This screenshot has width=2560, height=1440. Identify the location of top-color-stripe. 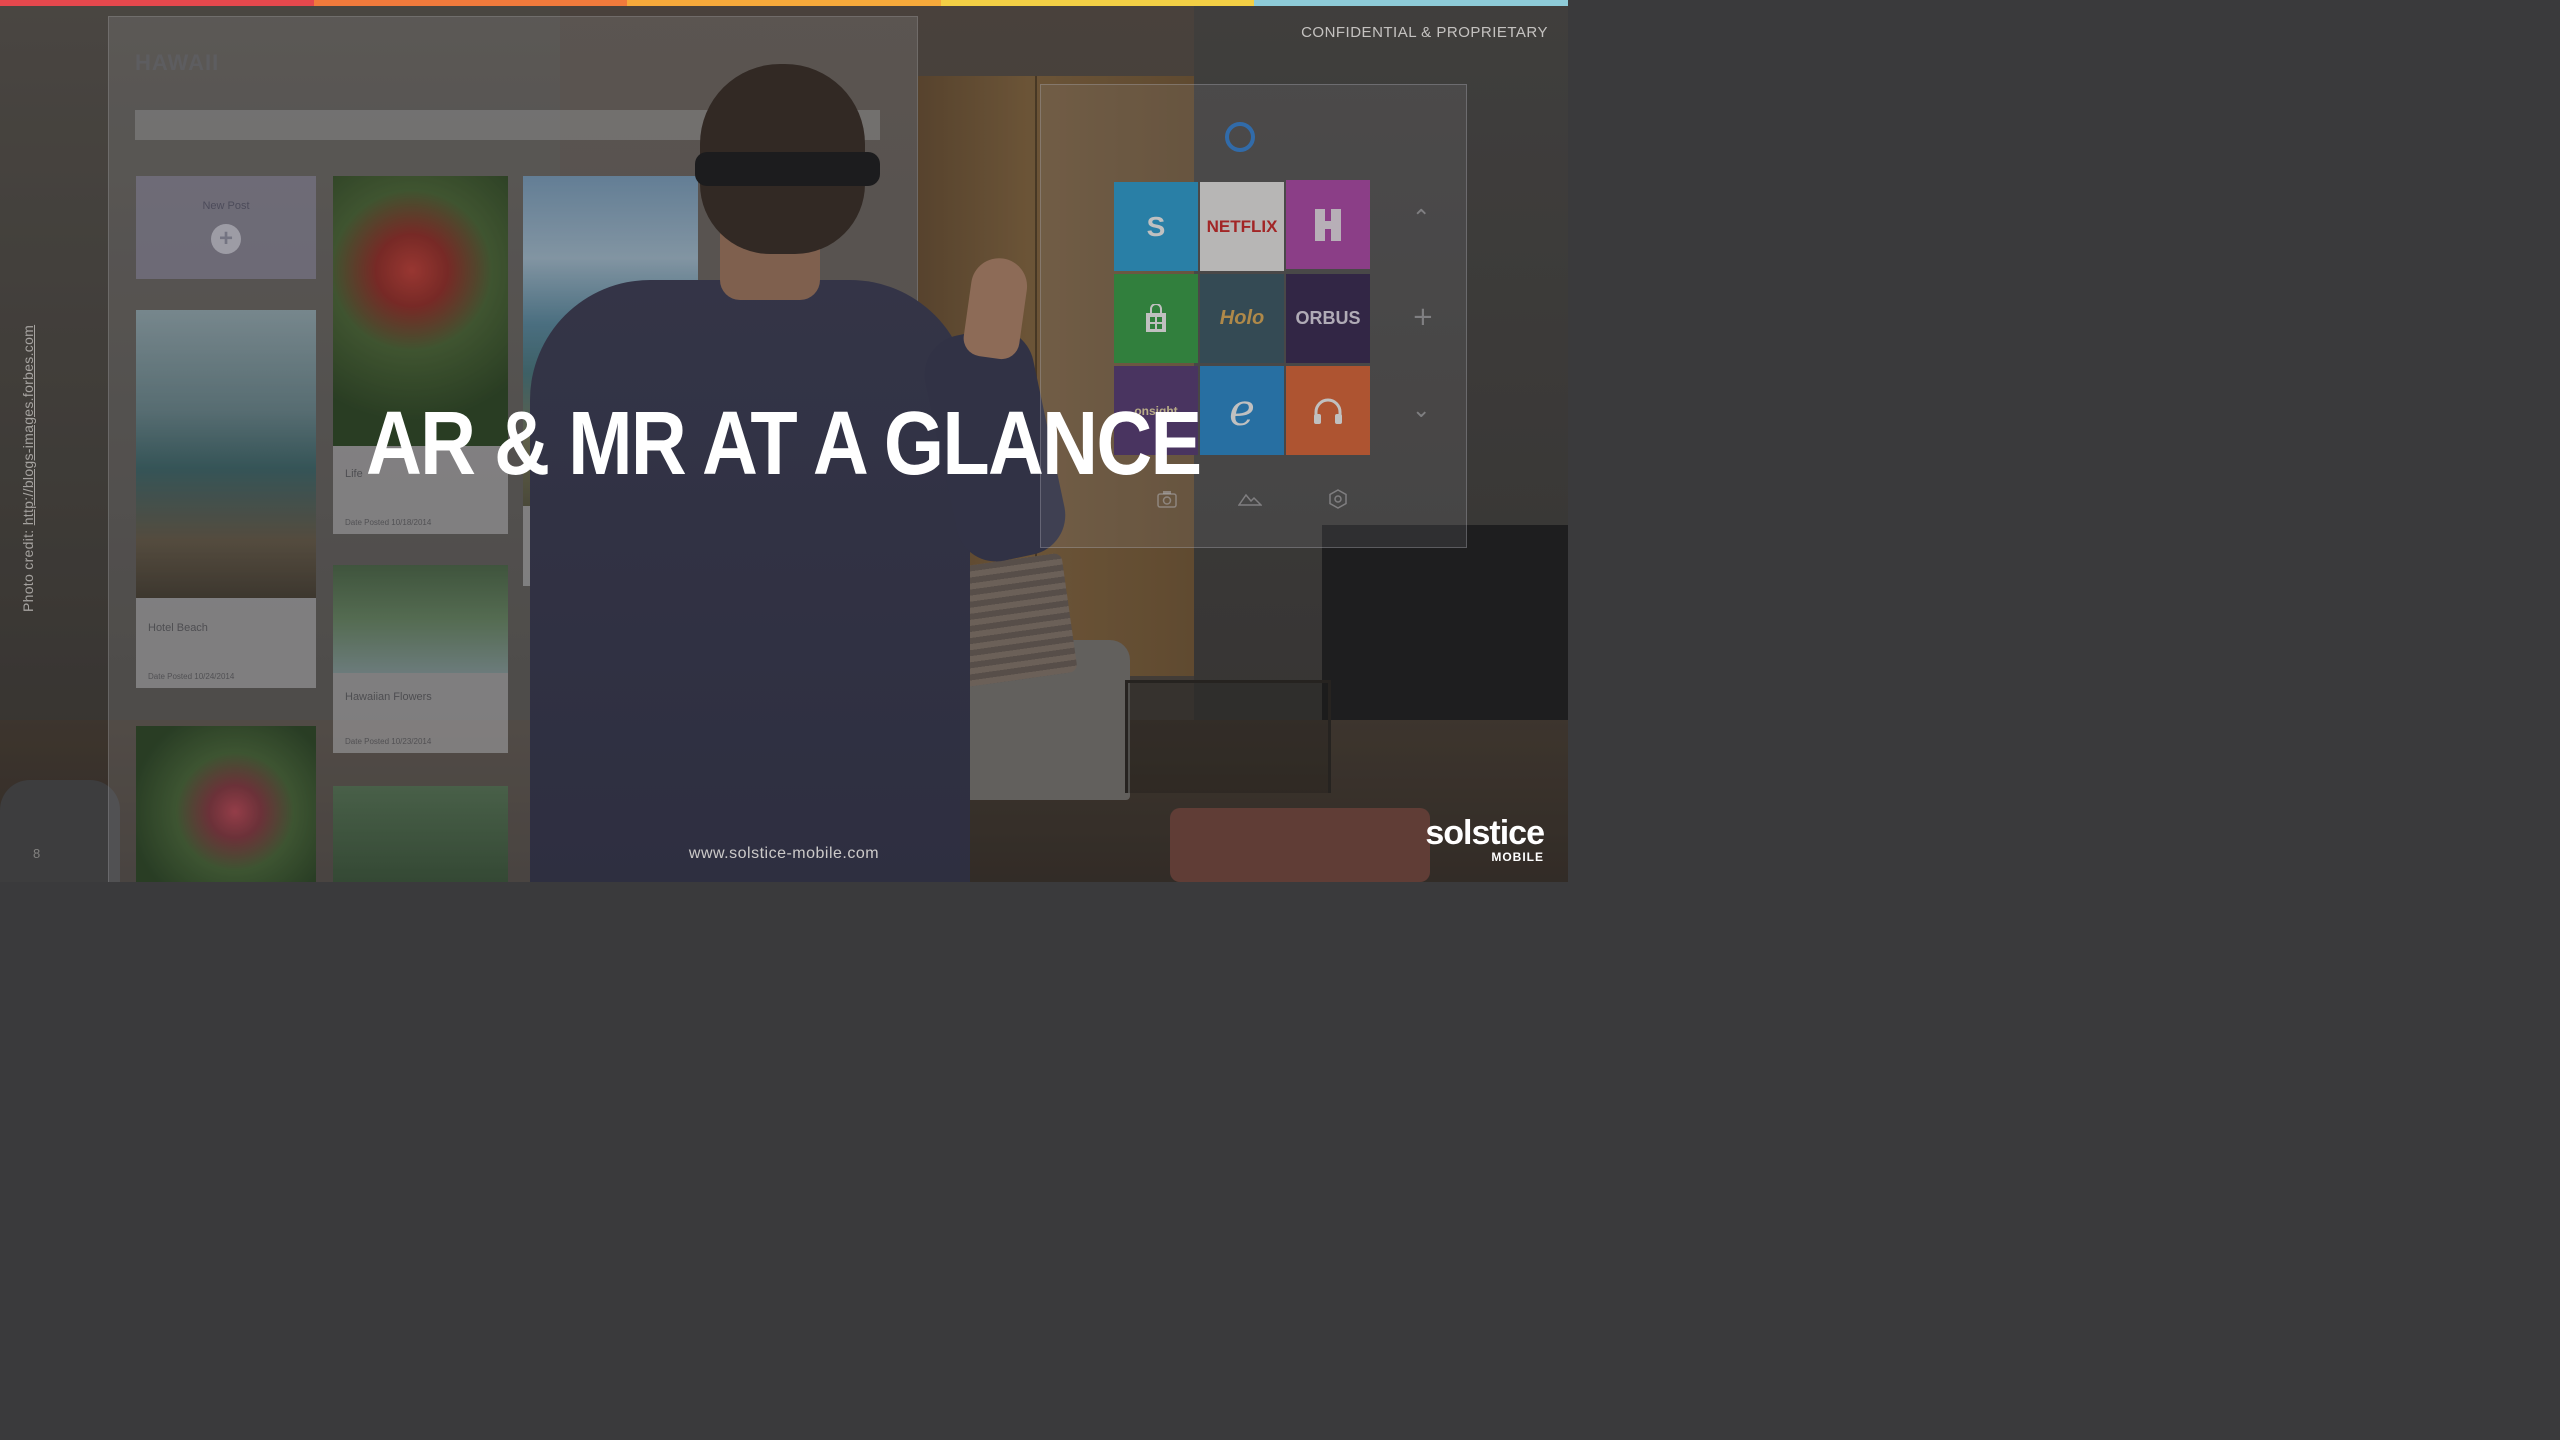
(784, 3).